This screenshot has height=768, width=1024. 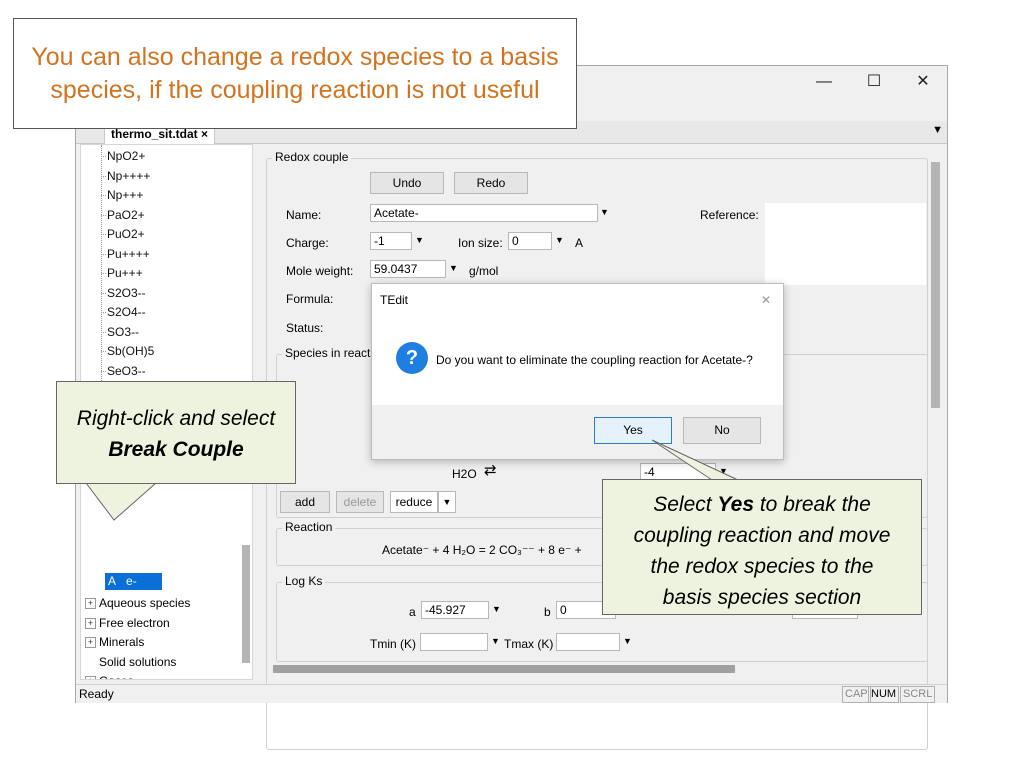 I want to click on left-callout-line-1: Right-click and select, so click(x=176, y=418).